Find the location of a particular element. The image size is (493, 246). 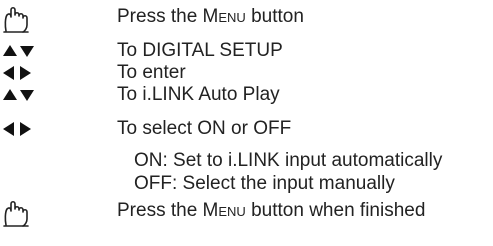

step-4: To i.LINK Auto Play is located at coordinates (246, 96).